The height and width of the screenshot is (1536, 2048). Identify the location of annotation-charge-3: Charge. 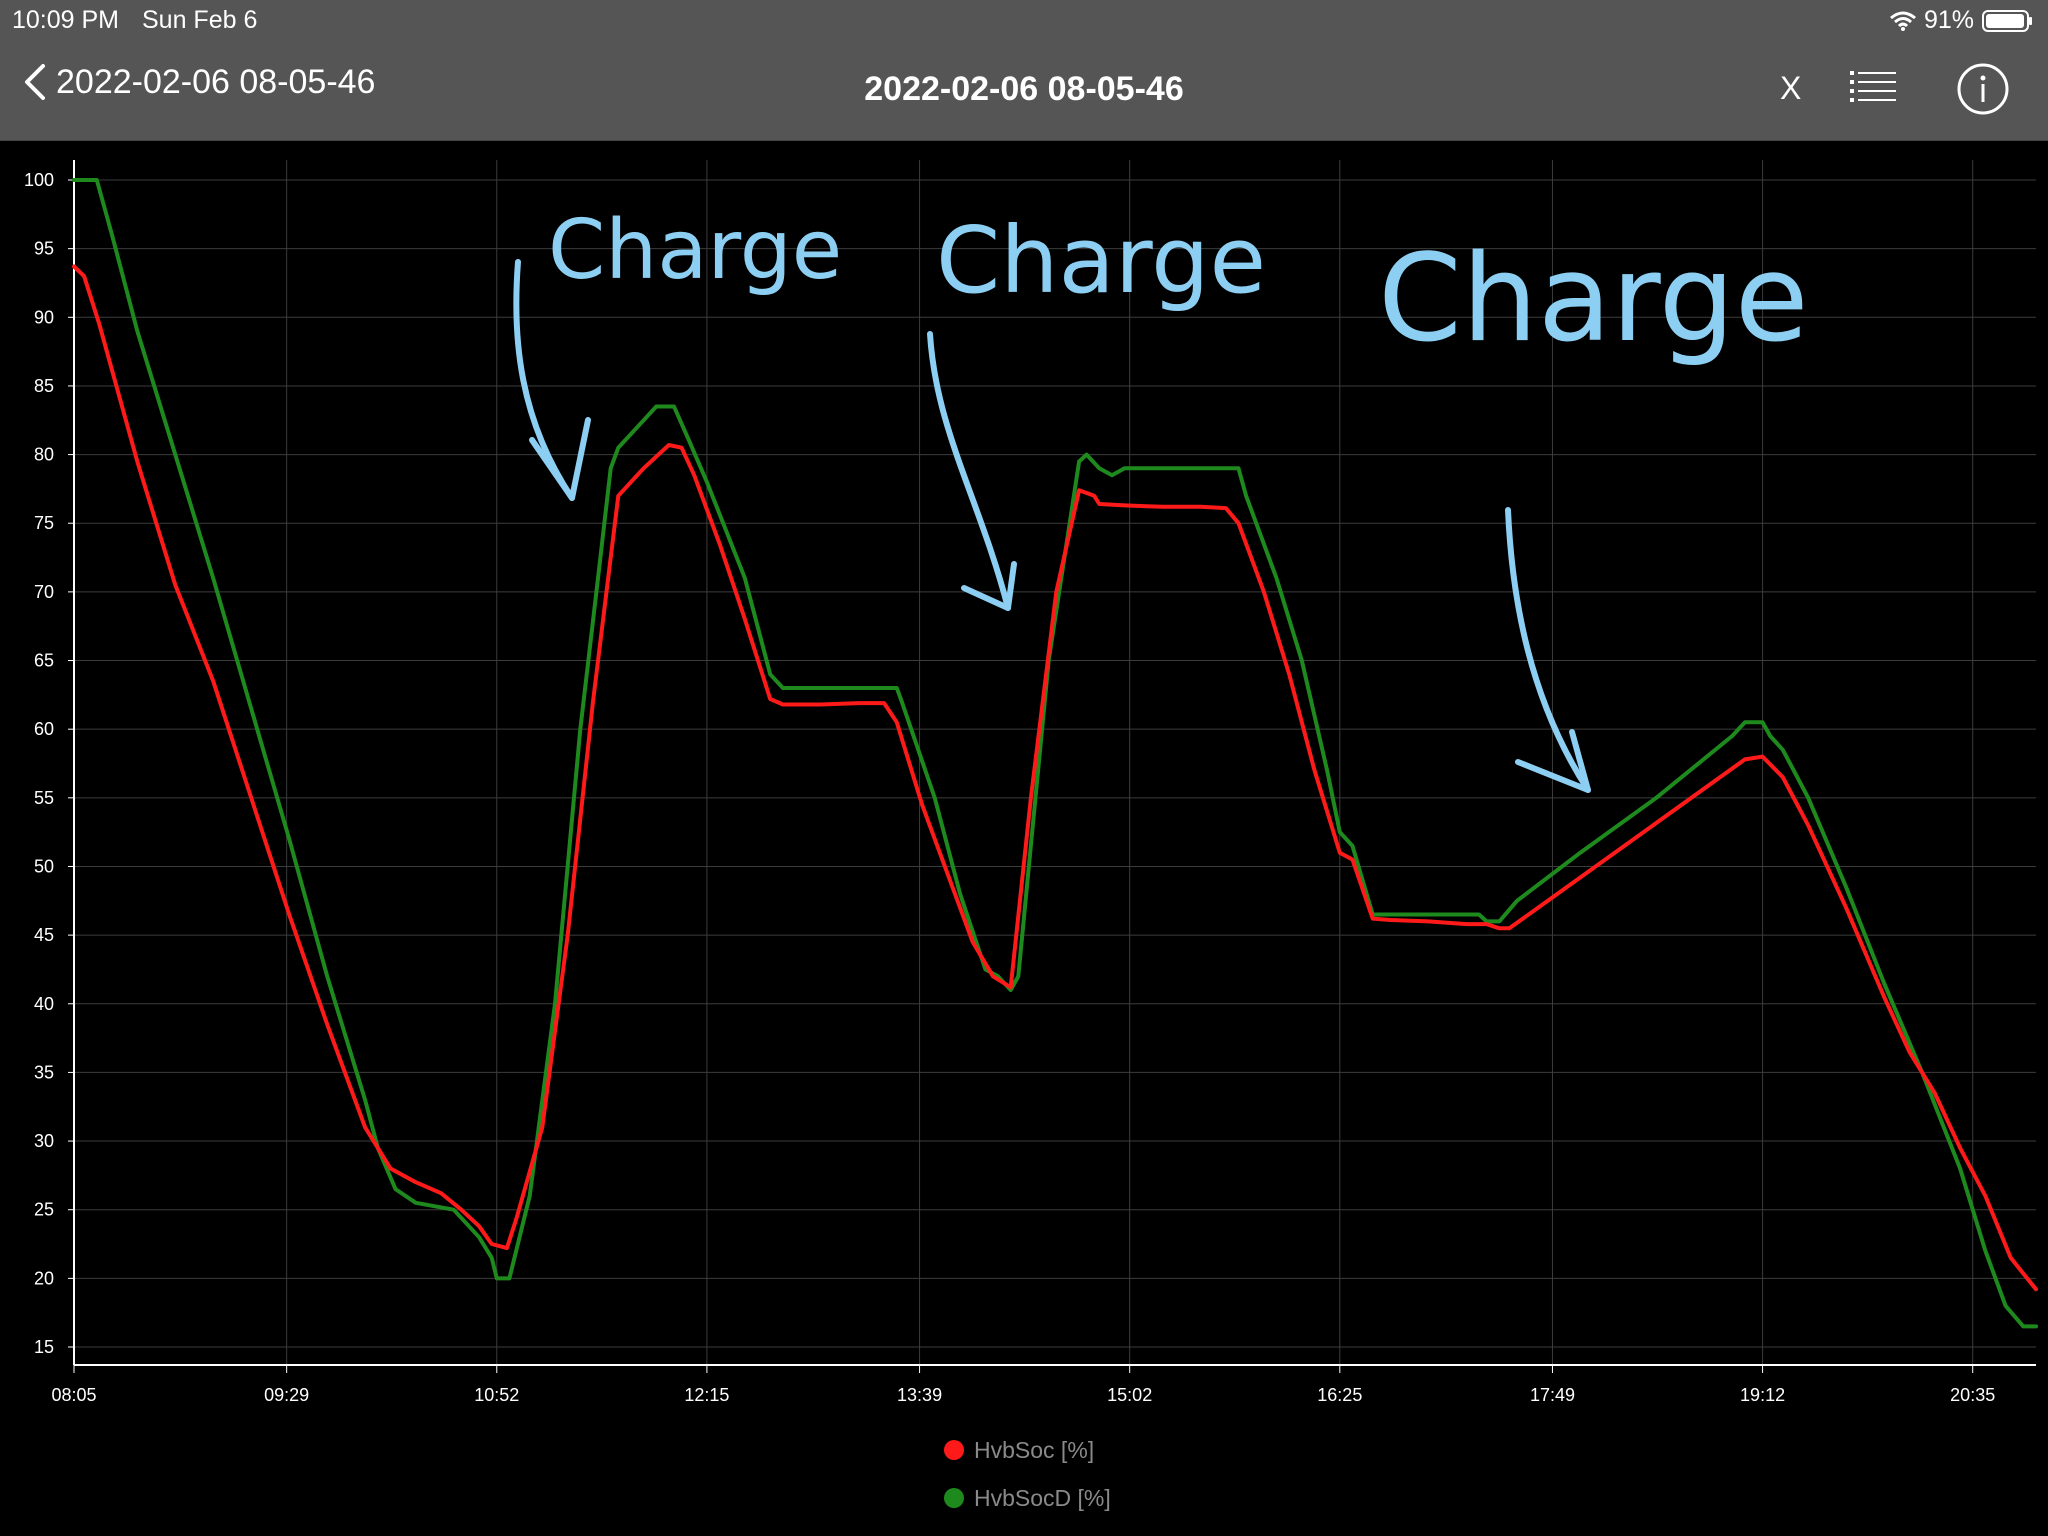
(1593, 299).